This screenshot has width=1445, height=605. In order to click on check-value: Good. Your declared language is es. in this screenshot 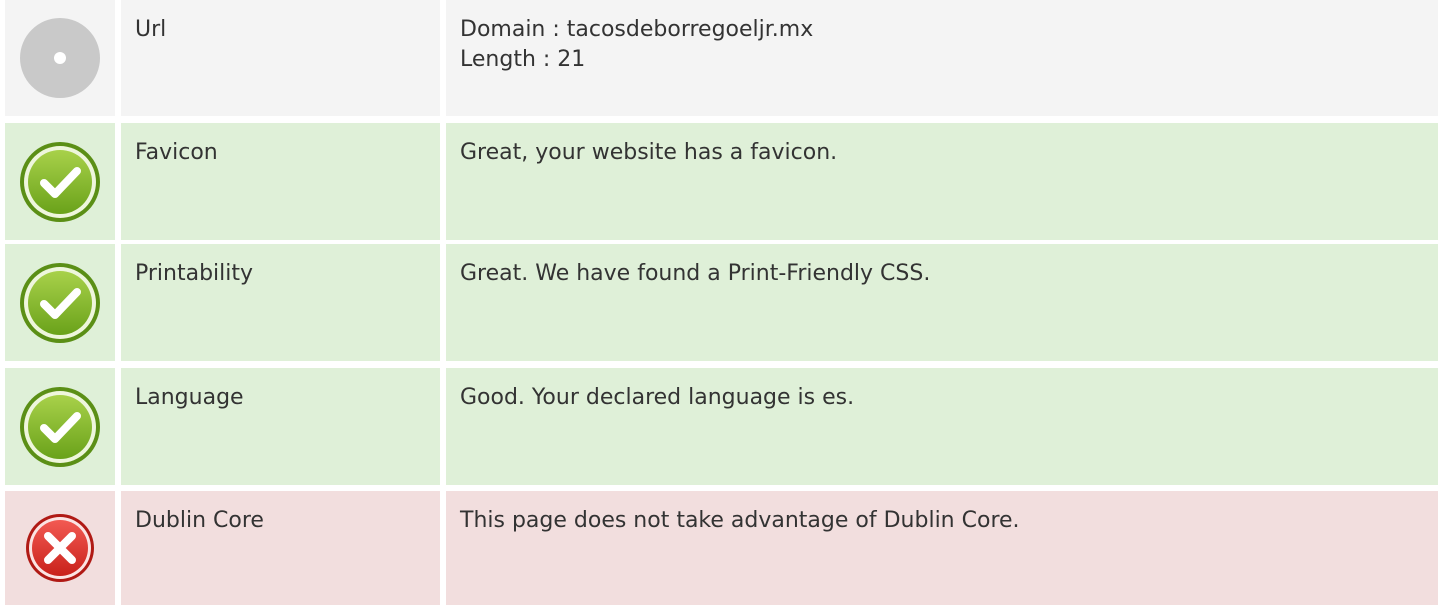, I will do `click(657, 397)`.